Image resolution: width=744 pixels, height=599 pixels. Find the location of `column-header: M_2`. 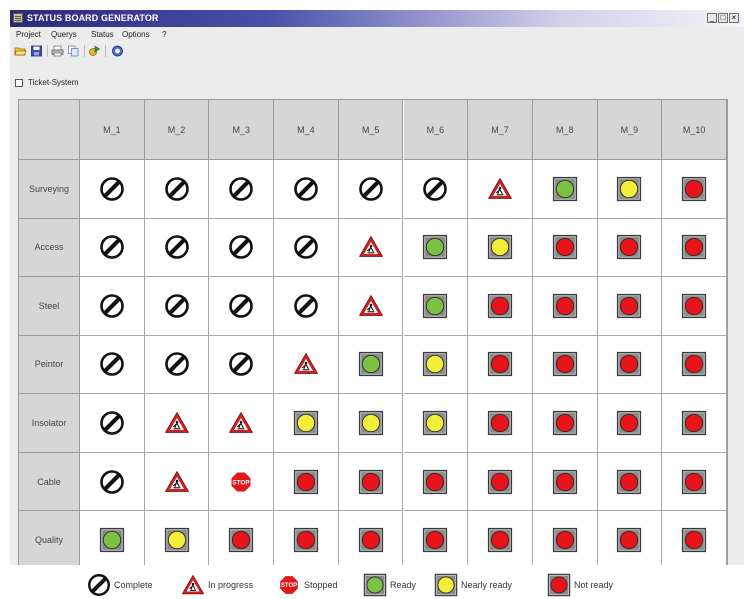

column-header: M_2 is located at coordinates (177, 130).